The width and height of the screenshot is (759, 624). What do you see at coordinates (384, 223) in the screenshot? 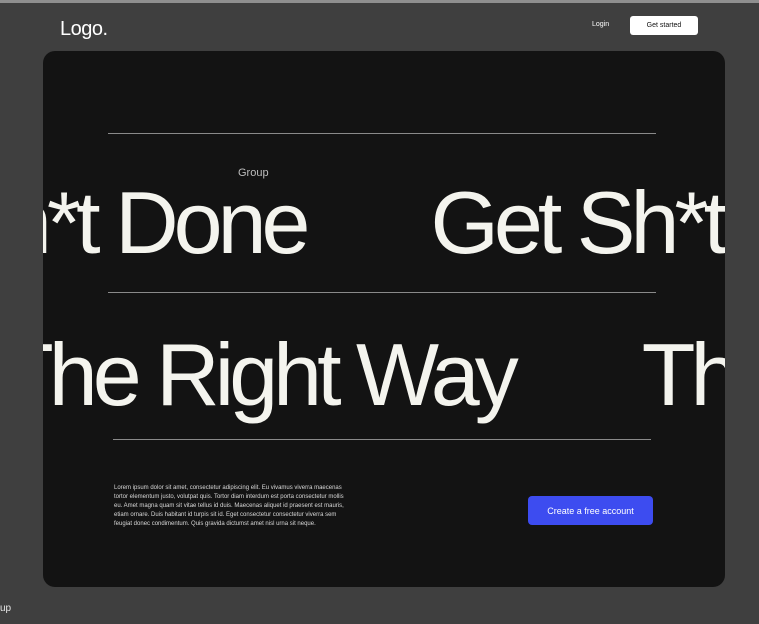
I see `marquee-line-1: Get Sh*t DoneGet Sh*t Done` at bounding box center [384, 223].